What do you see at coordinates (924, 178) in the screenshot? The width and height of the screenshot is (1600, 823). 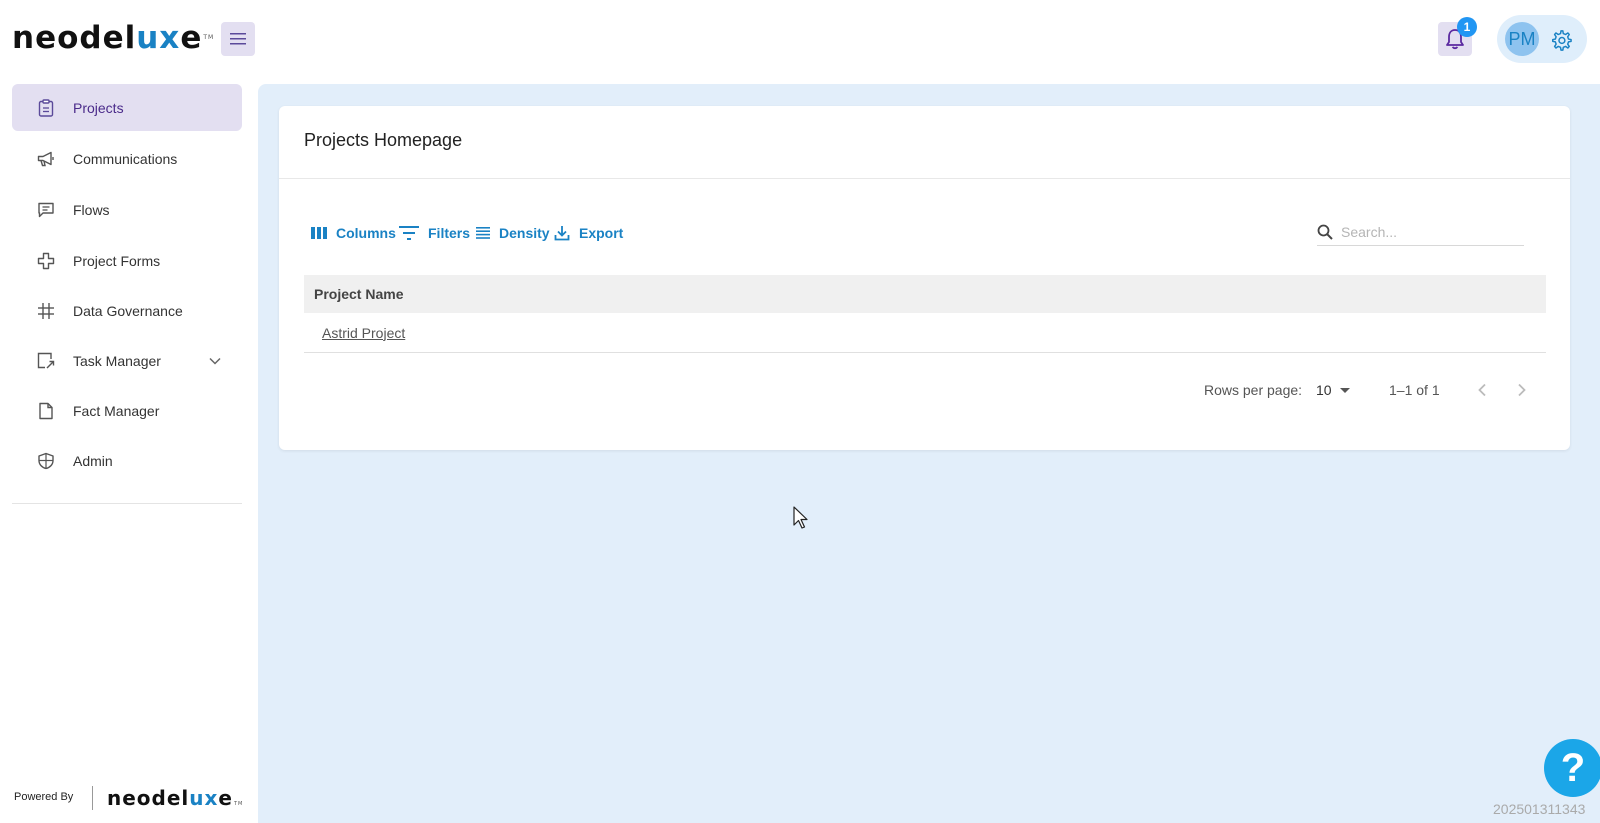 I see `card-divider` at bounding box center [924, 178].